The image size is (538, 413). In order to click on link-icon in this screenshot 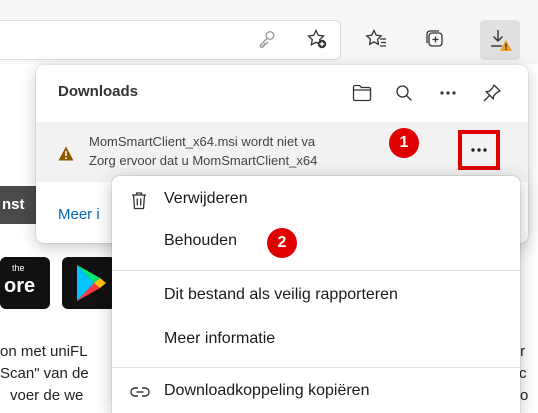, I will do `click(140, 392)`.